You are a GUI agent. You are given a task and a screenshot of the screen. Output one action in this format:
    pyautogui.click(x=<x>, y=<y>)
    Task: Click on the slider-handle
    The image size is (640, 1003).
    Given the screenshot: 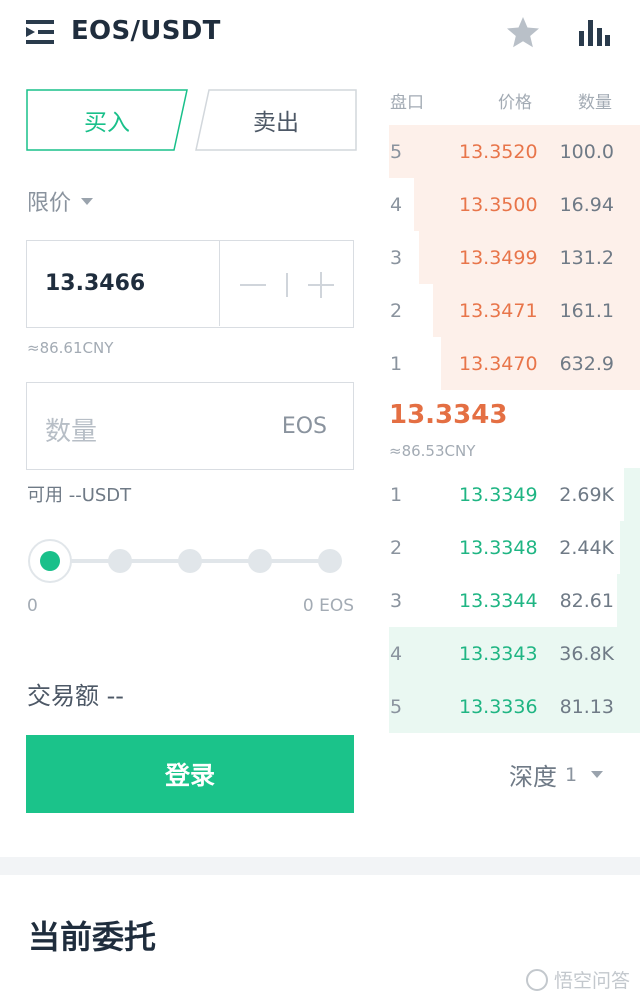 What is the action you would take?
    pyautogui.click(x=50, y=561)
    